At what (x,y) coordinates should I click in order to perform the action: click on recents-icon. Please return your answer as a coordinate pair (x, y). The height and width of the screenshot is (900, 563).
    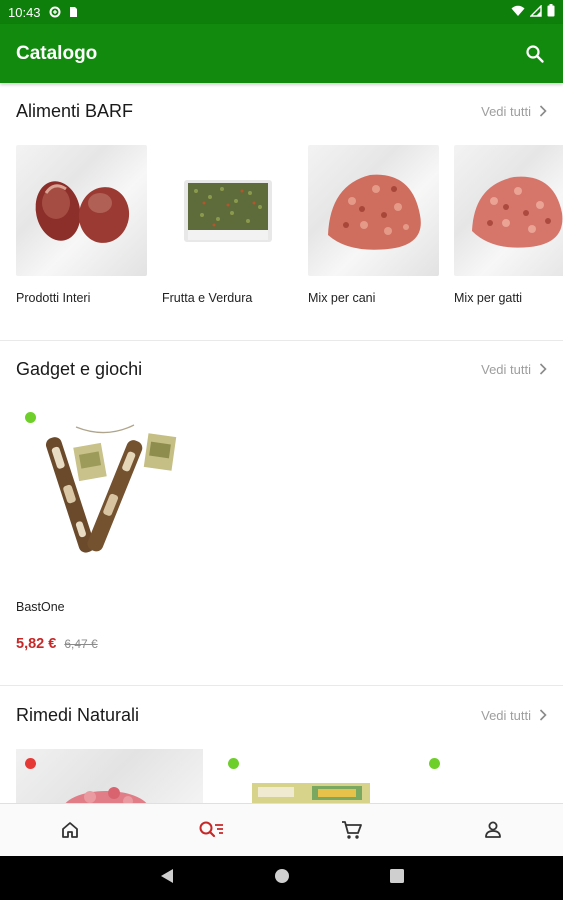
    Looking at the image, I should click on (396, 878).